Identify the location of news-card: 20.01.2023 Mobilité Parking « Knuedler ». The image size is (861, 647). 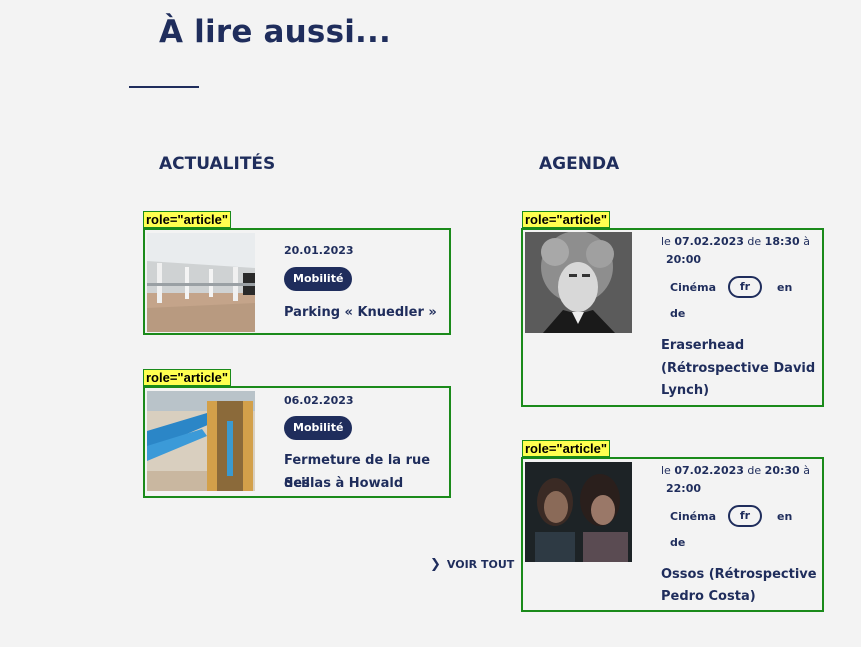
(297, 281).